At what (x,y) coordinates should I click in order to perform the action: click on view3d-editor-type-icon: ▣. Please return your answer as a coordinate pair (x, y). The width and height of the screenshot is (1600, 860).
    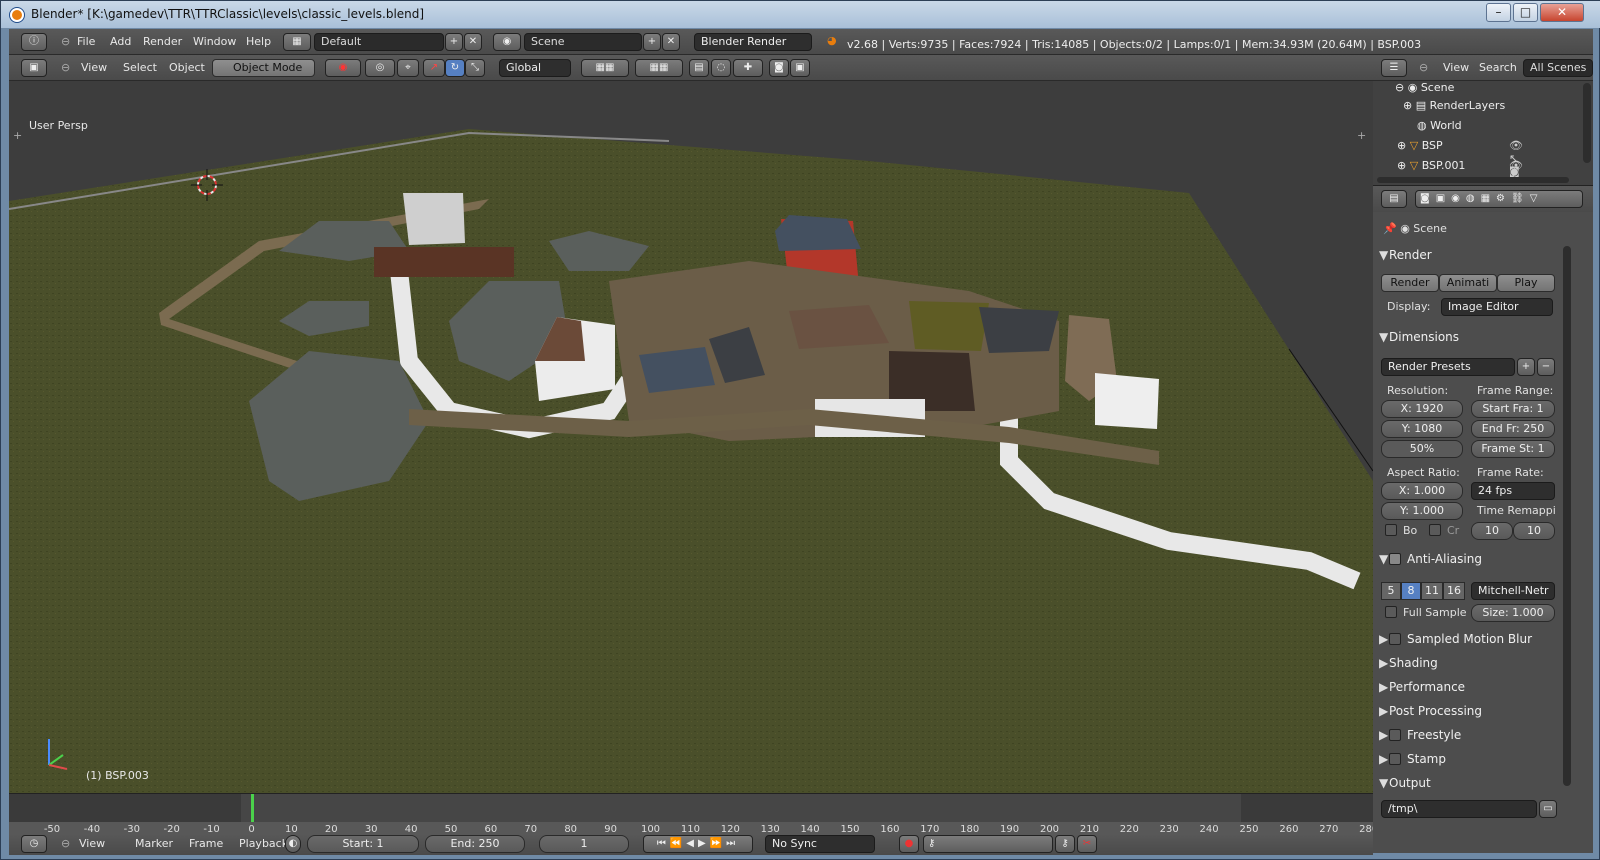
    Looking at the image, I should click on (34, 68).